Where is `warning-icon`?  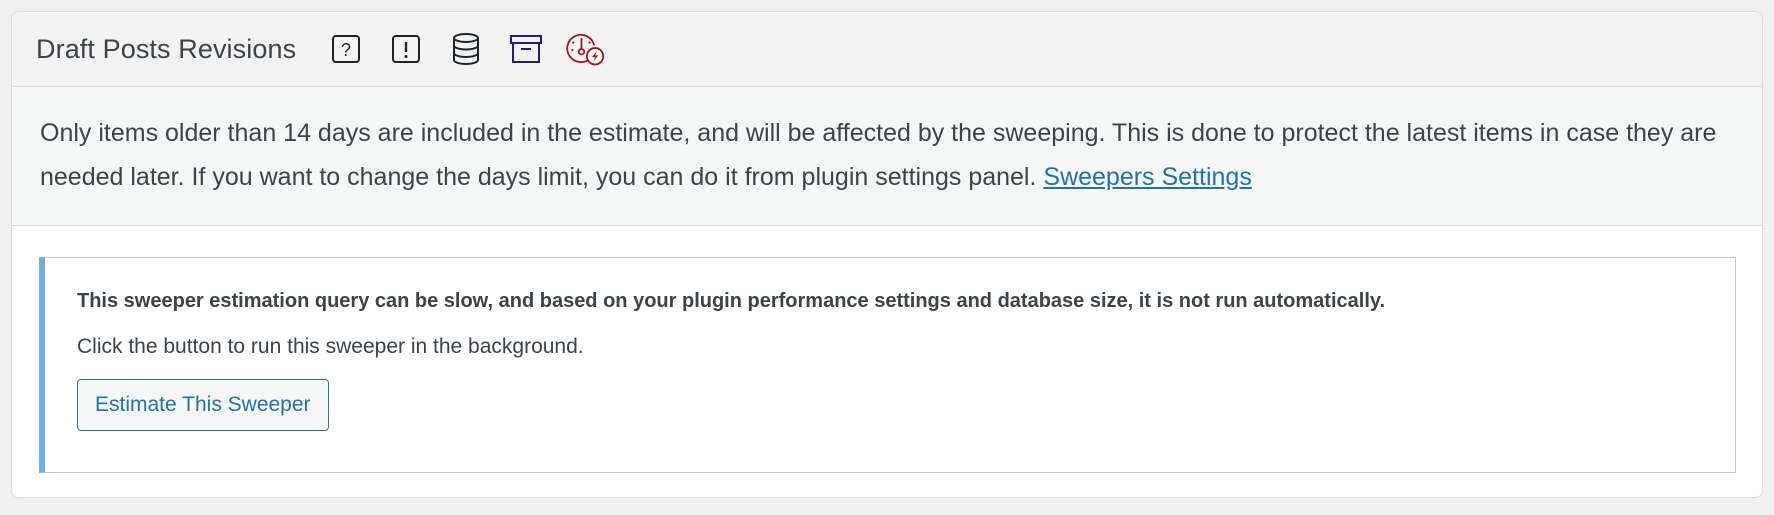
warning-icon is located at coordinates (406, 49).